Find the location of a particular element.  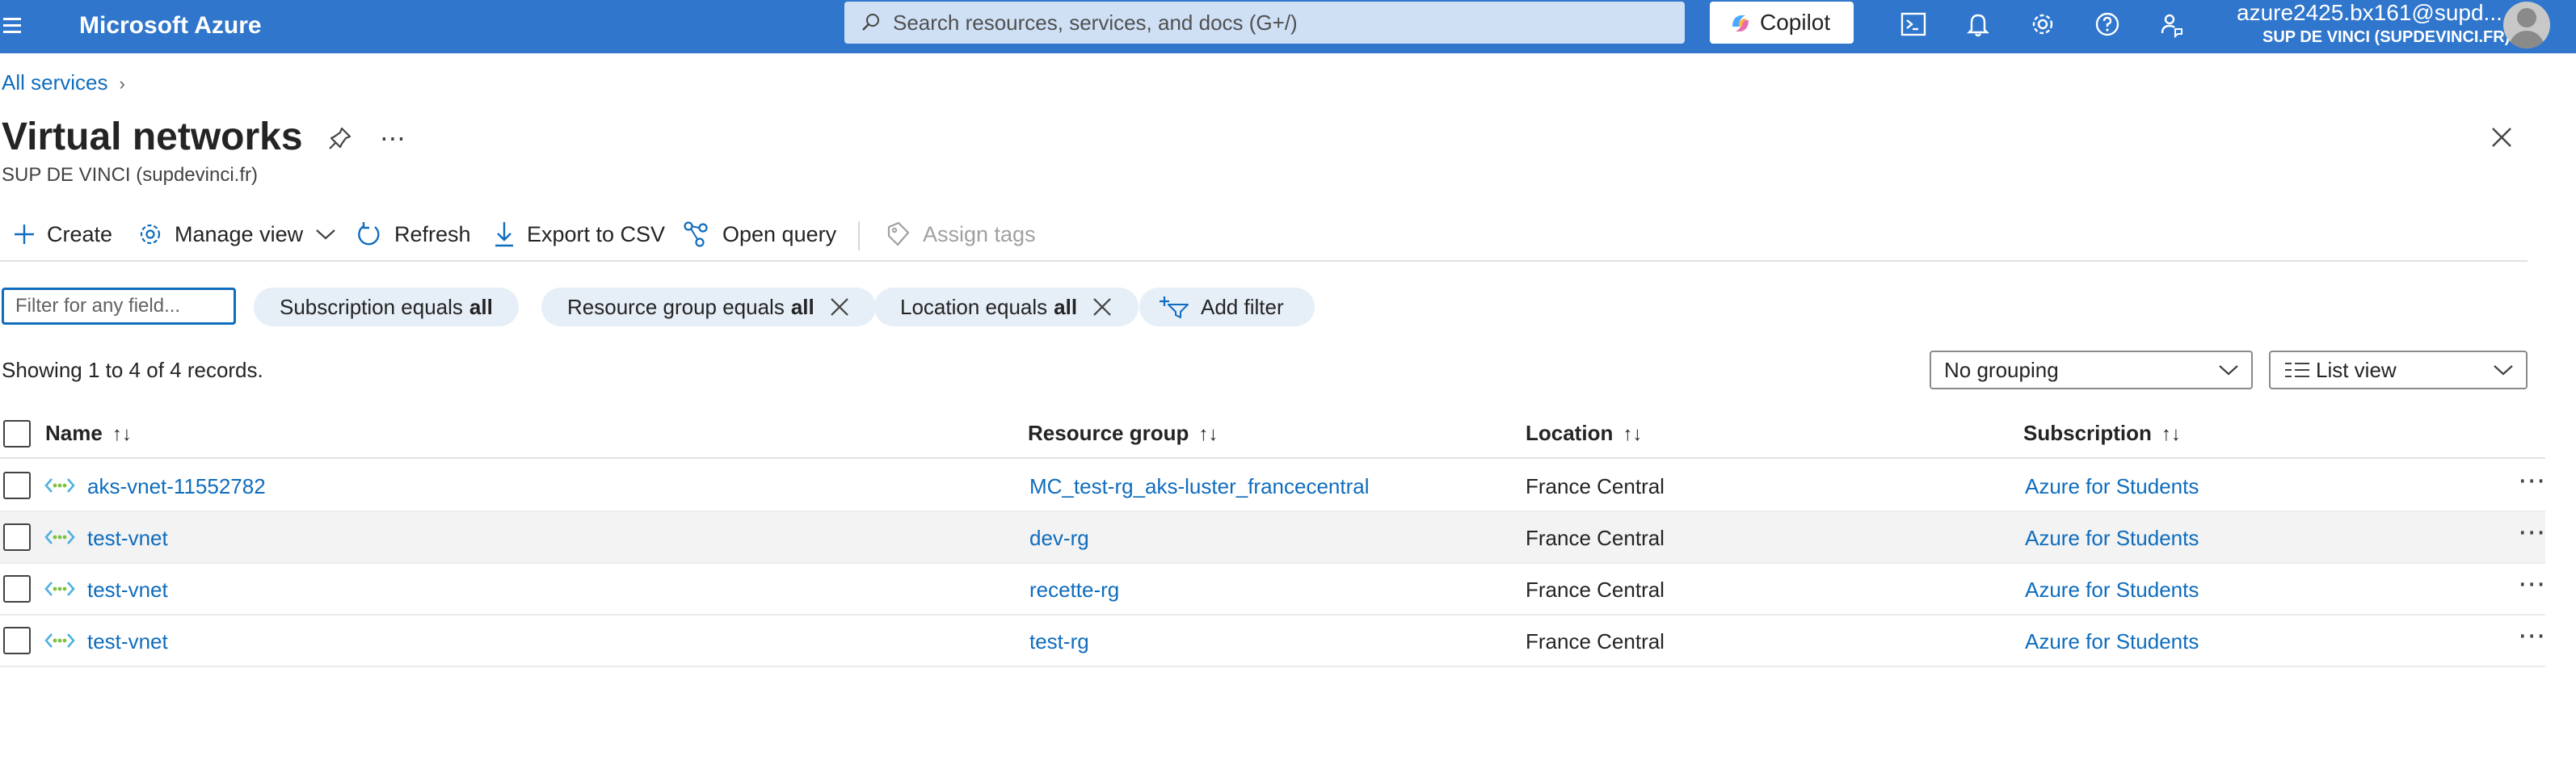

global-search is located at coordinates (1264, 23).